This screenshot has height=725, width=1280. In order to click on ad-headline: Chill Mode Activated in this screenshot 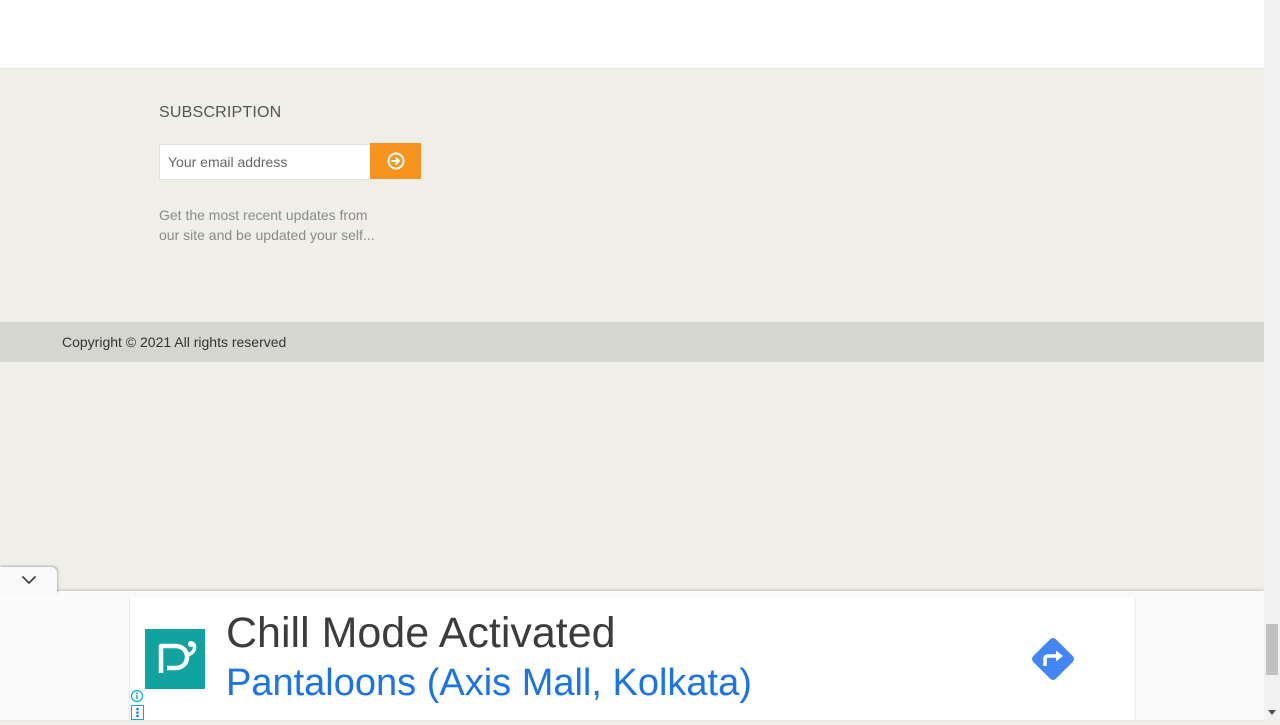, I will do `click(421, 633)`.